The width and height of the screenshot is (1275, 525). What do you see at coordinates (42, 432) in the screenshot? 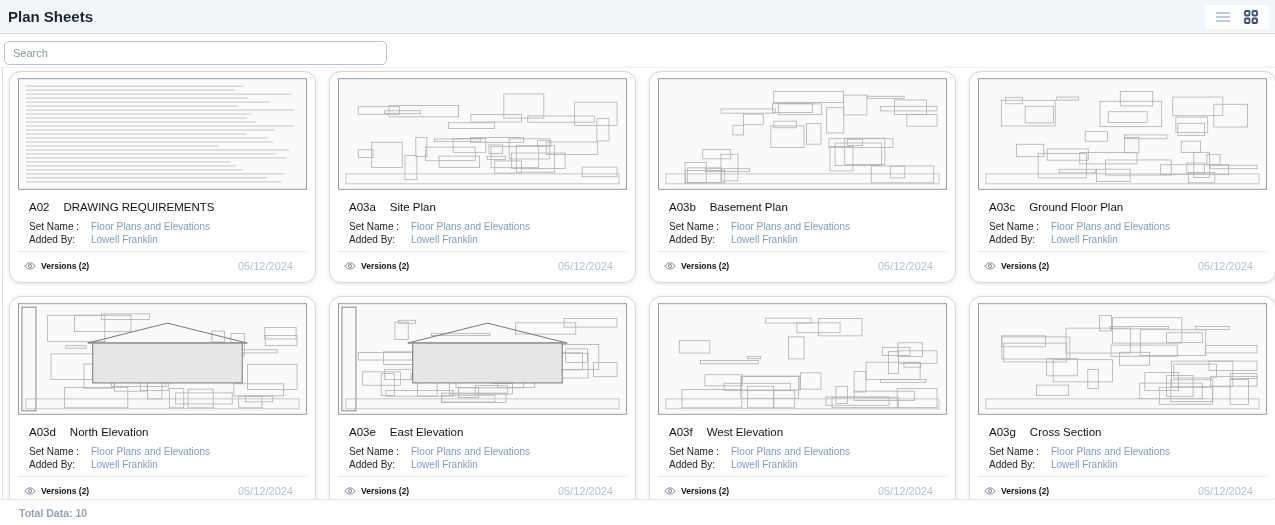
I see `sheet-code: A03d` at bounding box center [42, 432].